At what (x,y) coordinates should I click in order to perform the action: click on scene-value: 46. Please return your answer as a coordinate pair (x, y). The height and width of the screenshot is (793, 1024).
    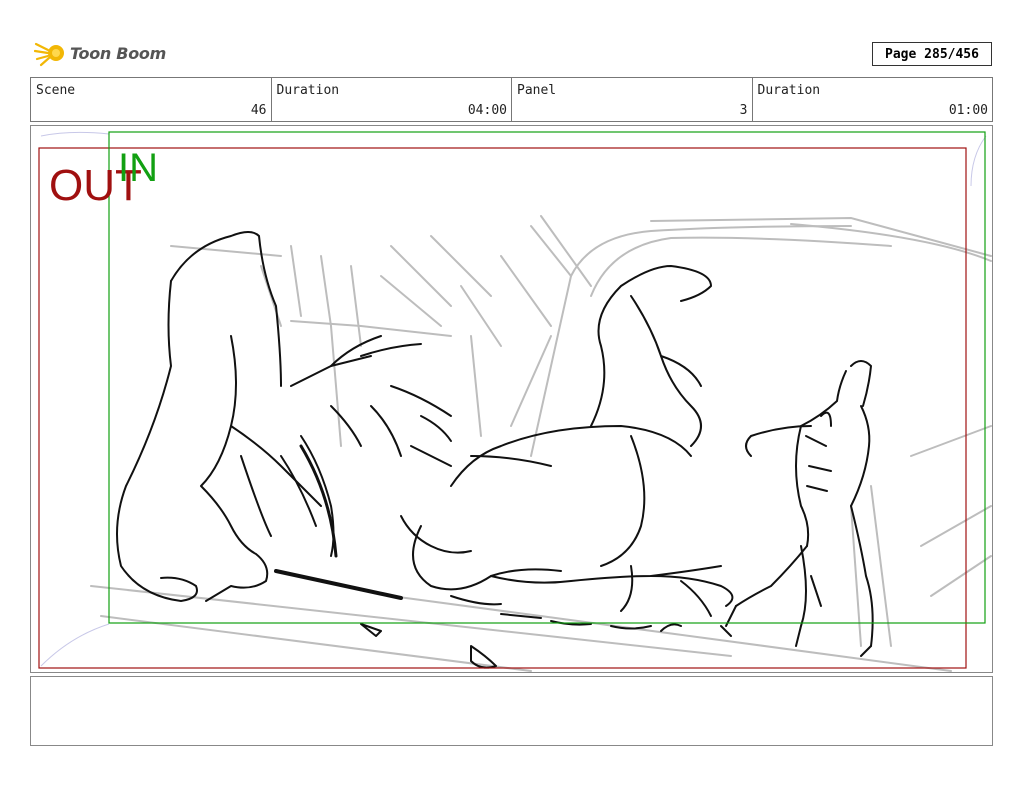
    Looking at the image, I should click on (258, 110).